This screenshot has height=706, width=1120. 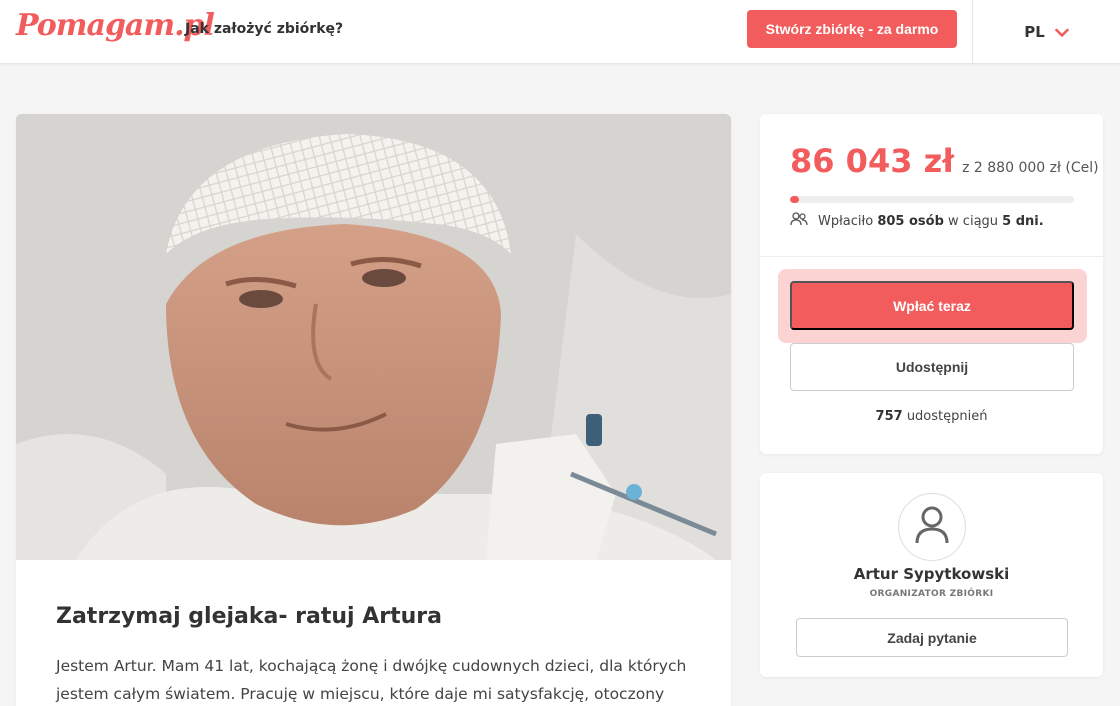 I want to click on donors-text: Wpłaciło 805 osób w ciągu 5 dni., so click(x=931, y=221).